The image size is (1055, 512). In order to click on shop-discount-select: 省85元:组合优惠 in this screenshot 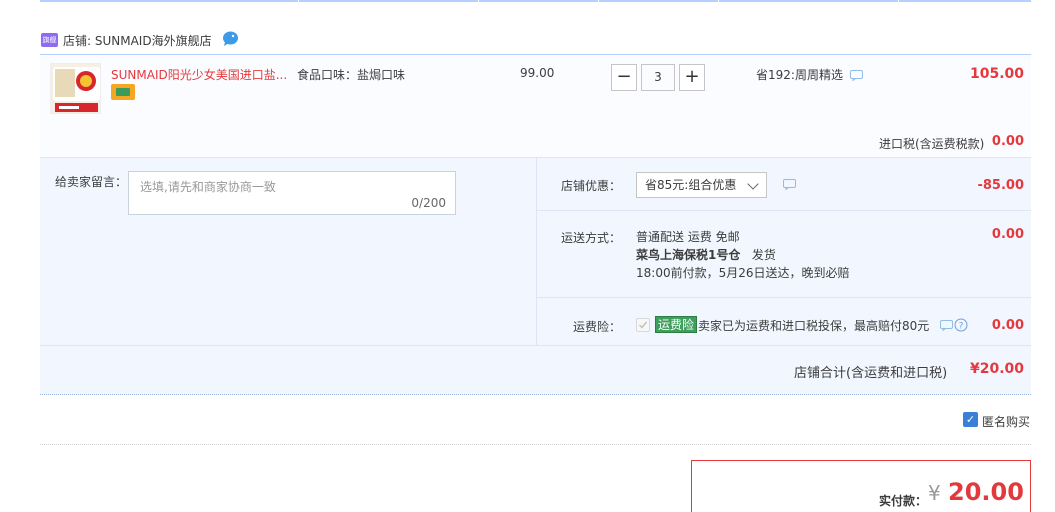, I will do `click(701, 185)`.